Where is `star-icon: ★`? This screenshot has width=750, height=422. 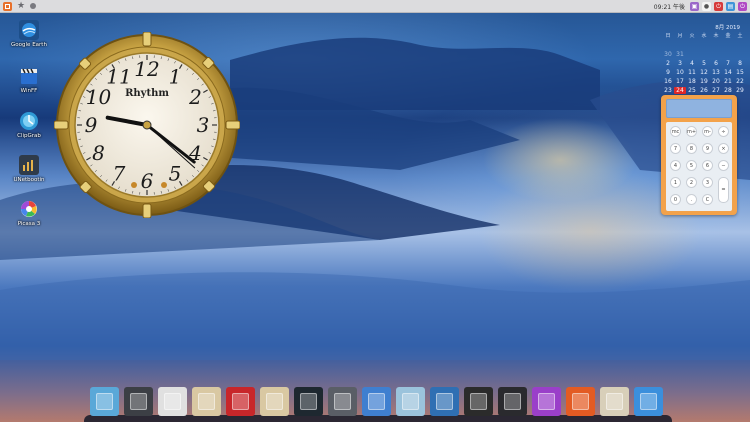 star-icon: ★ is located at coordinates (21, 6).